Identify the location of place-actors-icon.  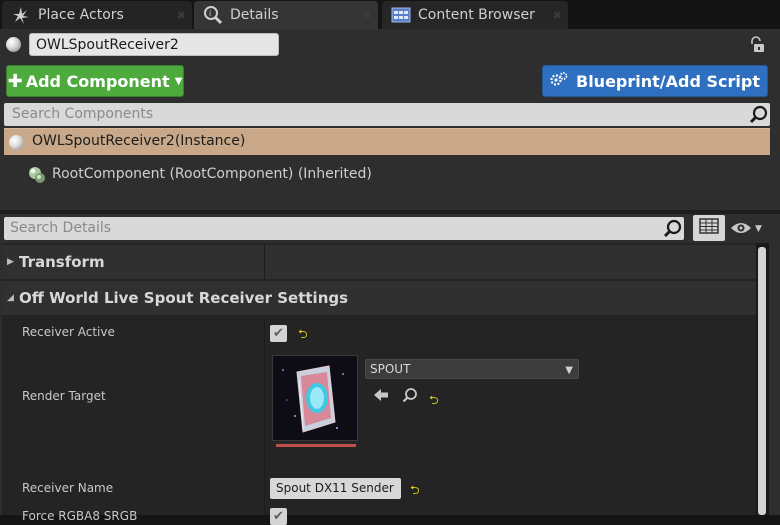
(21, 15).